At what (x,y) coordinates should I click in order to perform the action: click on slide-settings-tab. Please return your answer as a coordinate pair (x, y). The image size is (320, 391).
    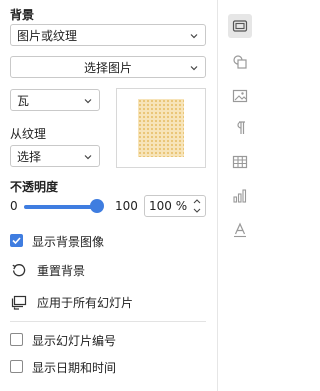
    Looking at the image, I should click on (240, 26).